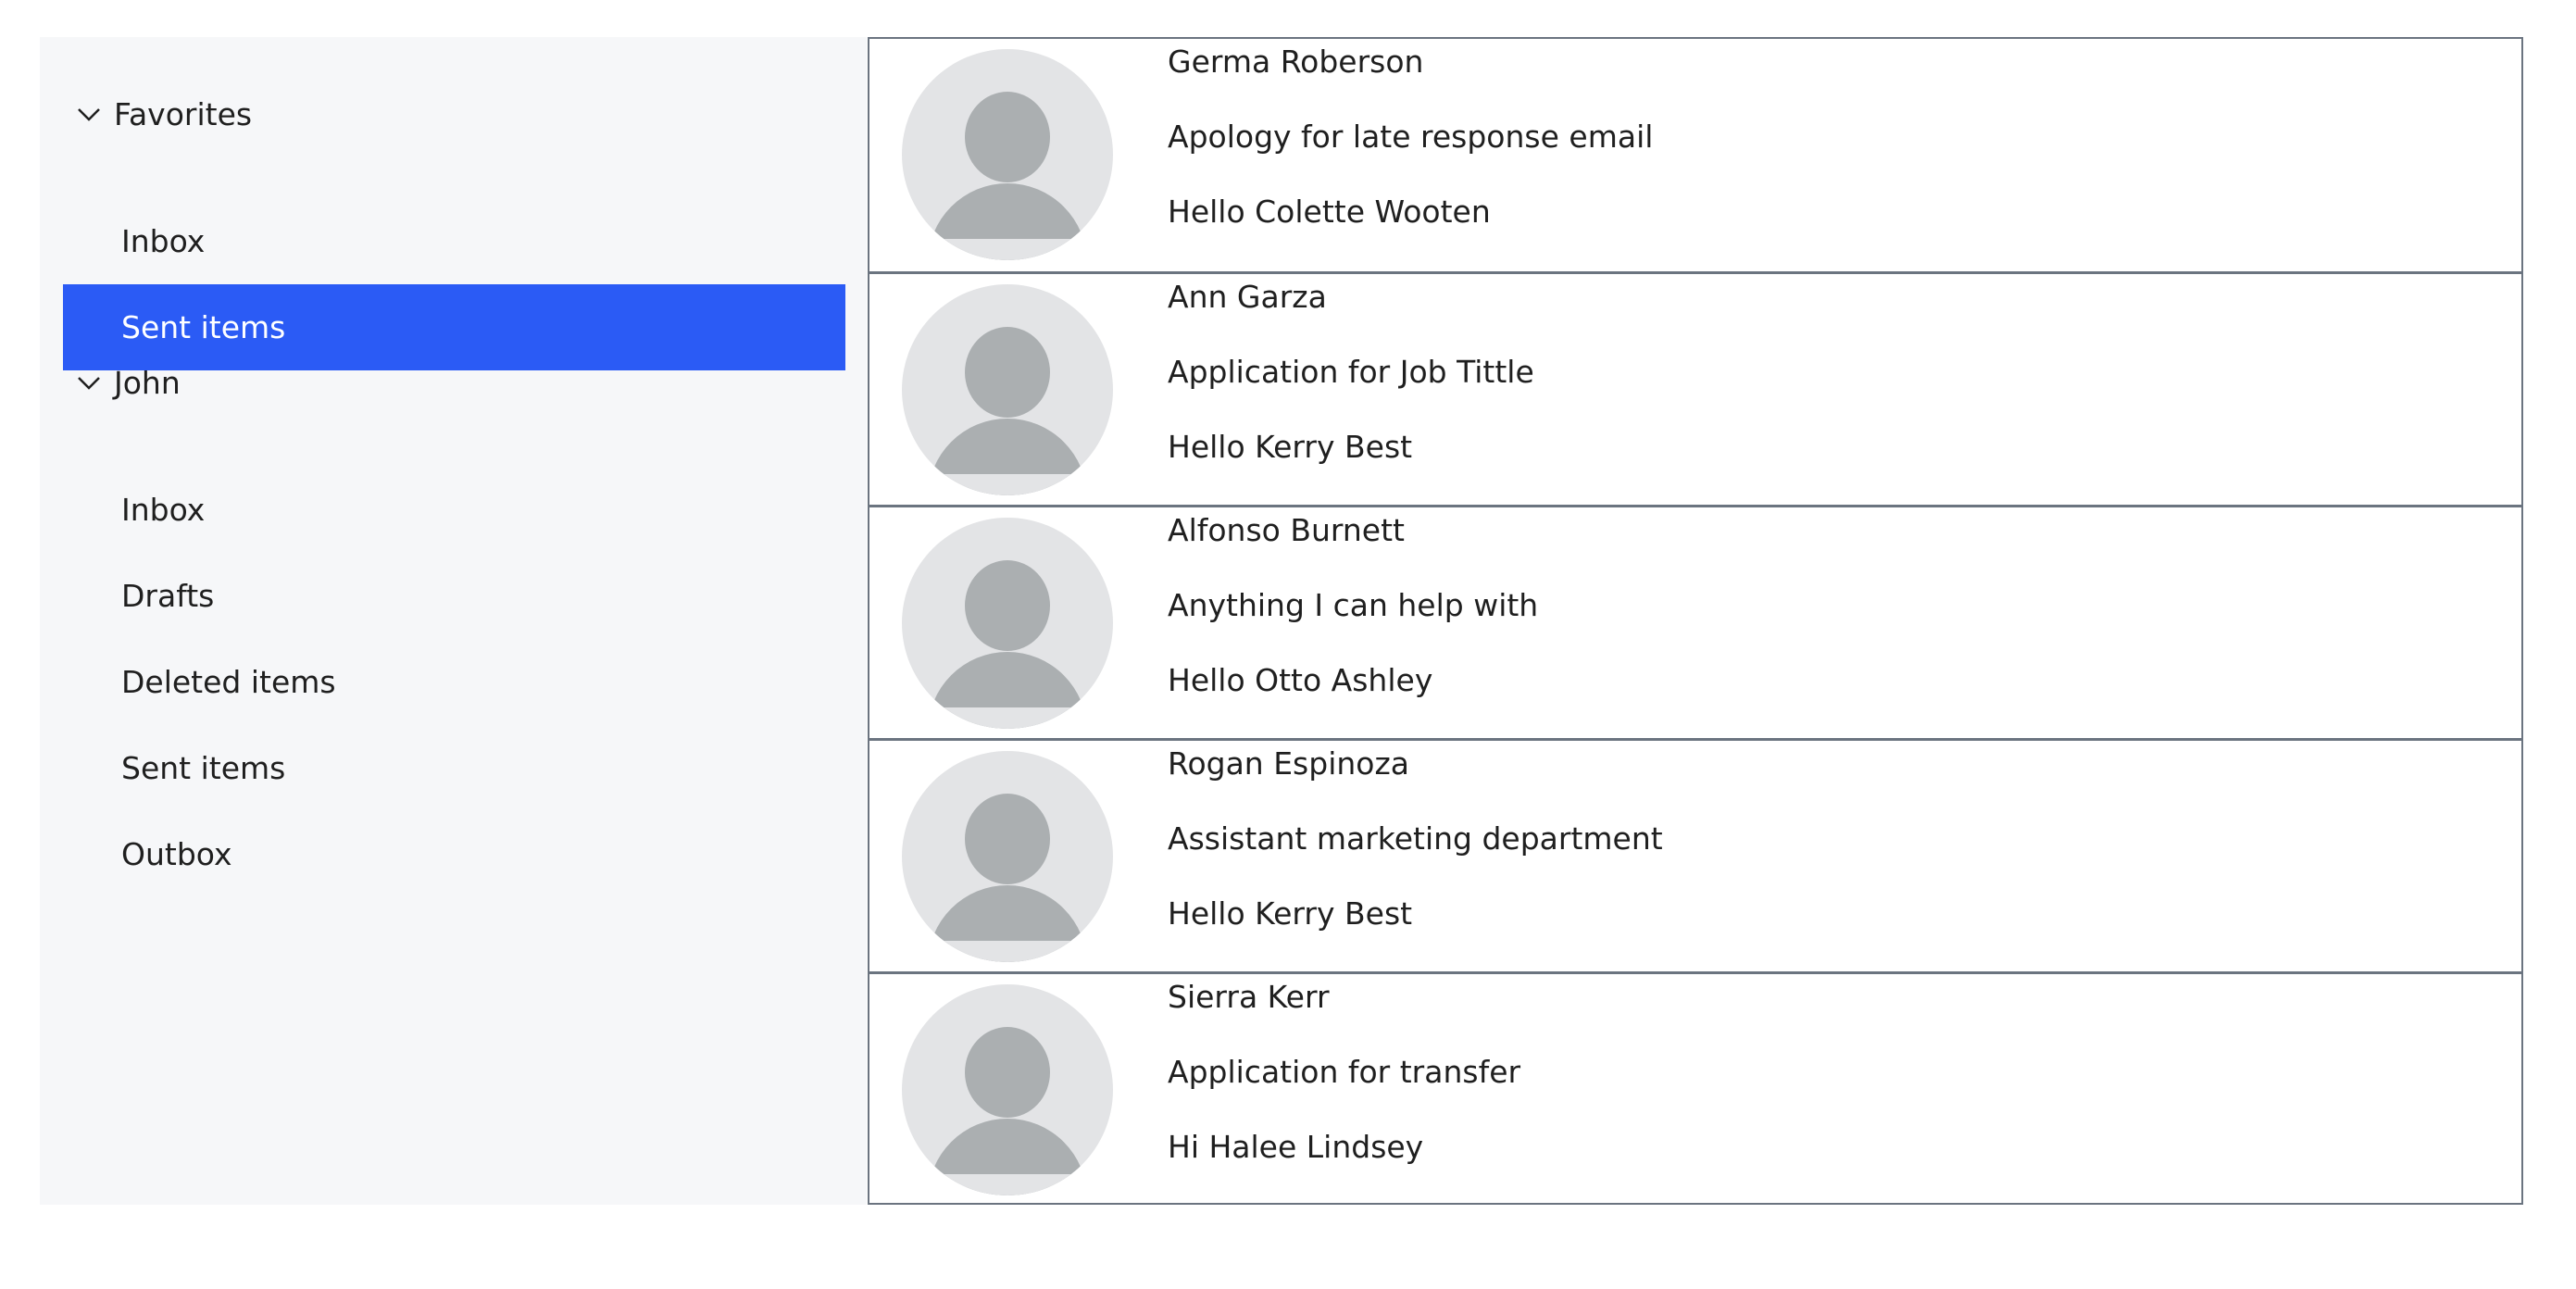 The height and width of the screenshot is (1289, 2576). What do you see at coordinates (454, 596) in the screenshot?
I see `folder-item-john-drafts: Drafts` at bounding box center [454, 596].